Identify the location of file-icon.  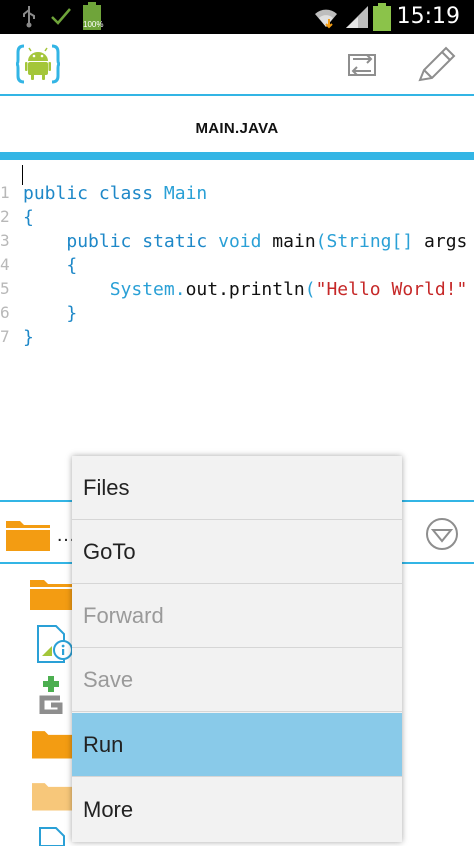
(53, 836).